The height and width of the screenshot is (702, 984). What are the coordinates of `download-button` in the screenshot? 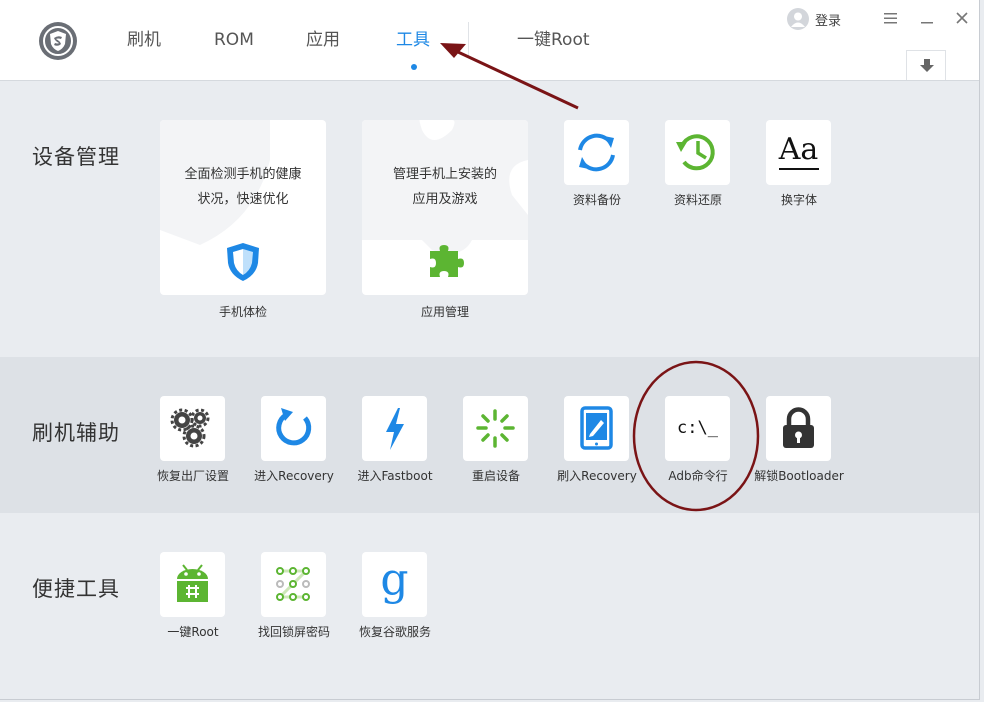 It's located at (926, 65).